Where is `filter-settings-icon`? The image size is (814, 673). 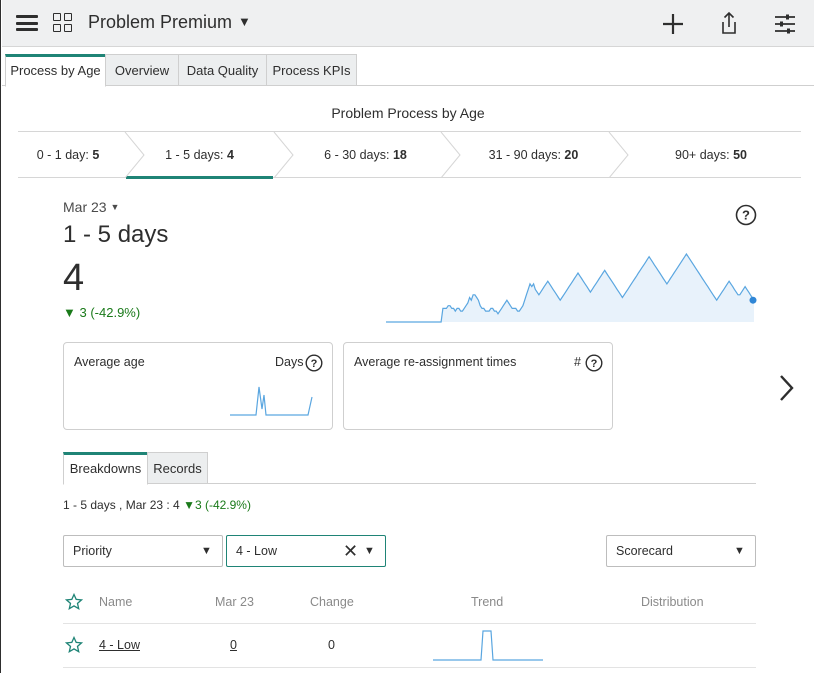
filter-settings-icon is located at coordinates (785, 24).